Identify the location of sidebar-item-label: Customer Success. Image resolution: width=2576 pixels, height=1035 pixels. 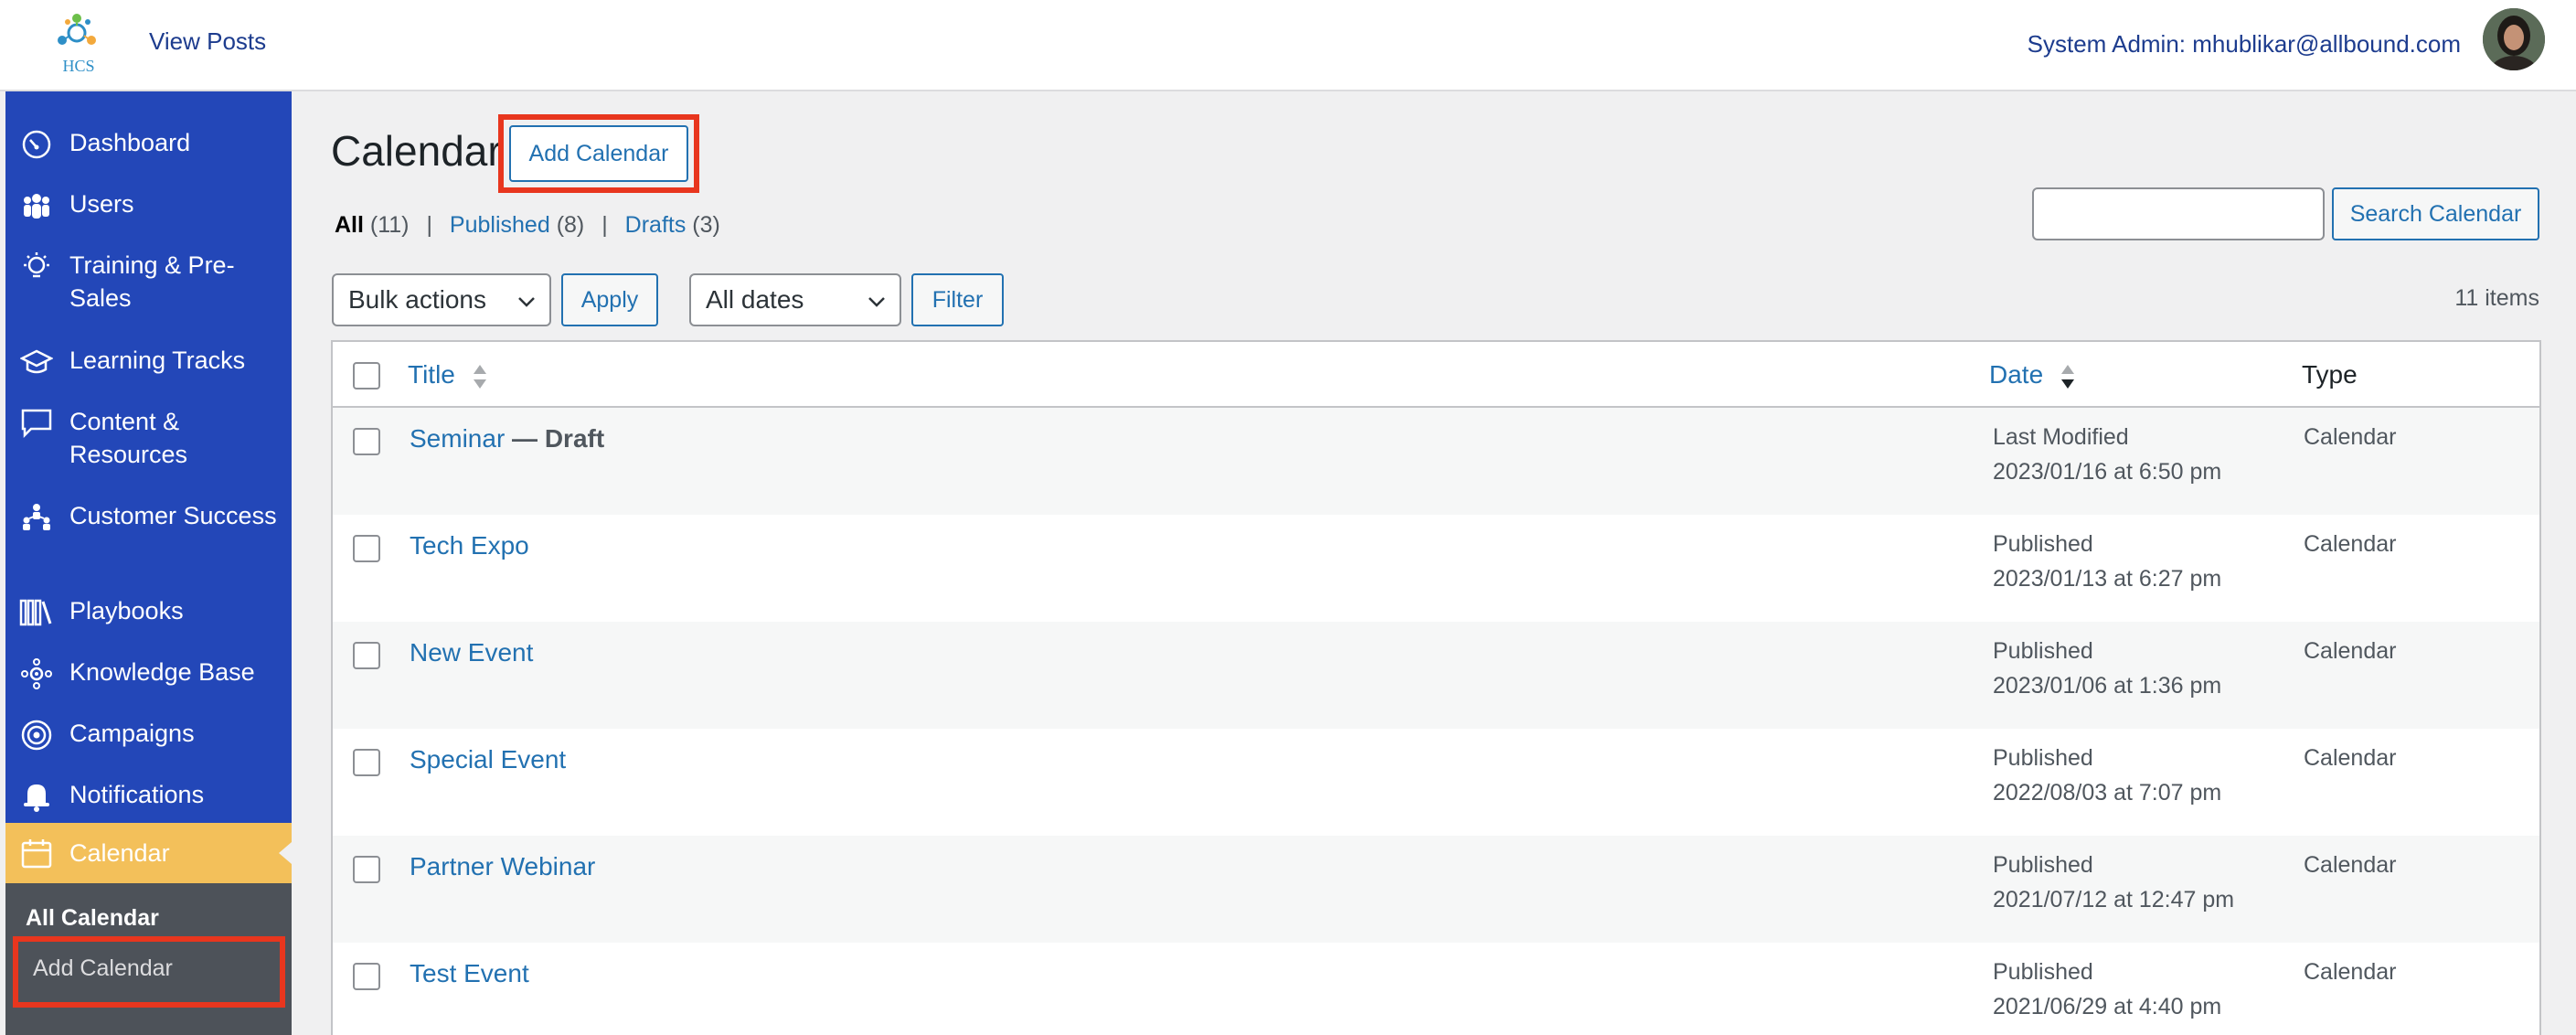
(173, 515).